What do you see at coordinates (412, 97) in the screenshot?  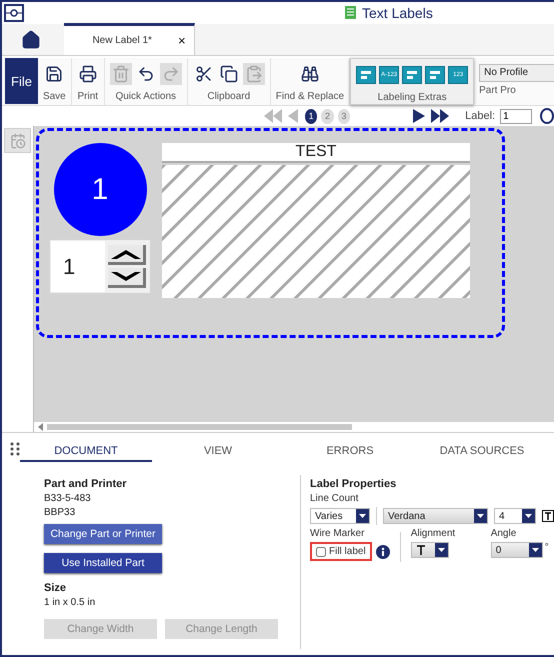 I see `ribbon-group-label: Labeling Extras` at bounding box center [412, 97].